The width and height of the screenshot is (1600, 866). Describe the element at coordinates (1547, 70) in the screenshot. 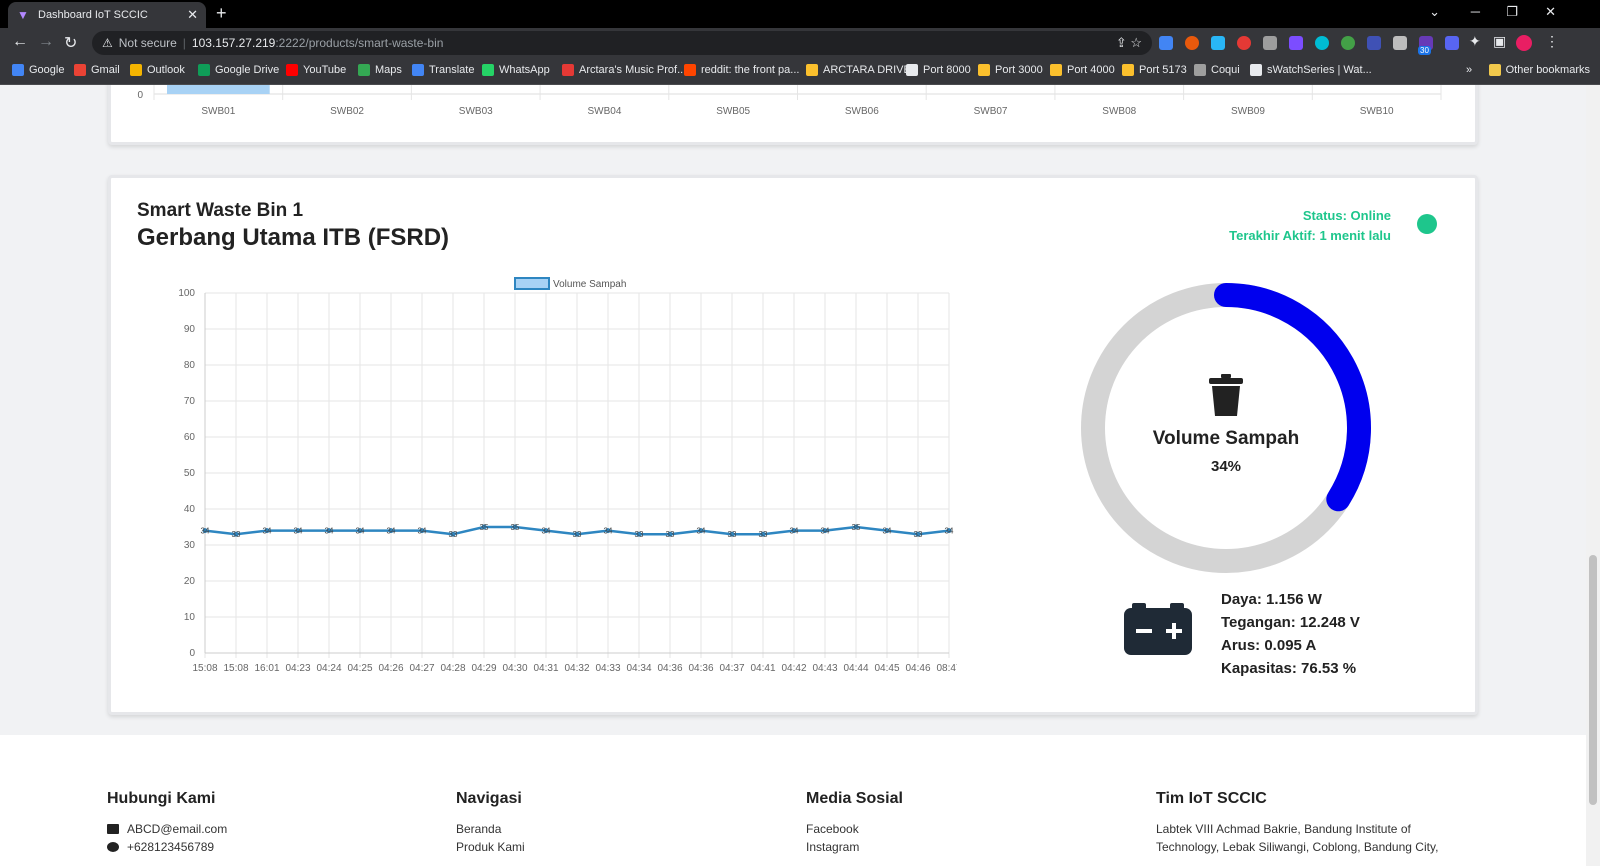

I see `other-bookmarks-label: Other bookmarks` at that location.